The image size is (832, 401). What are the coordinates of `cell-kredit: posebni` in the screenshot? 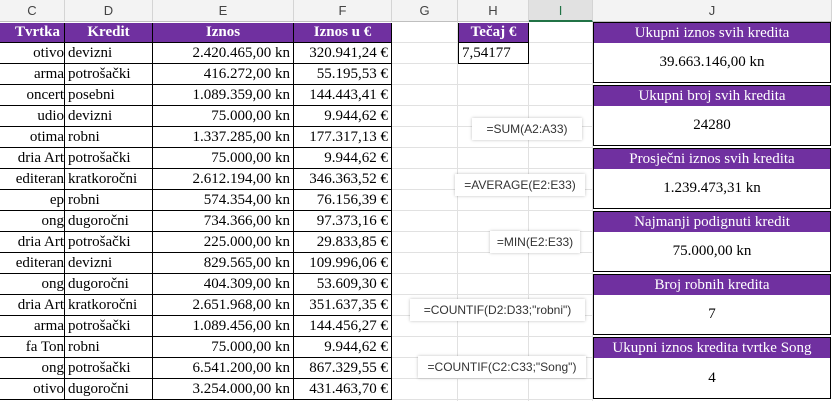 It's located at (109, 95).